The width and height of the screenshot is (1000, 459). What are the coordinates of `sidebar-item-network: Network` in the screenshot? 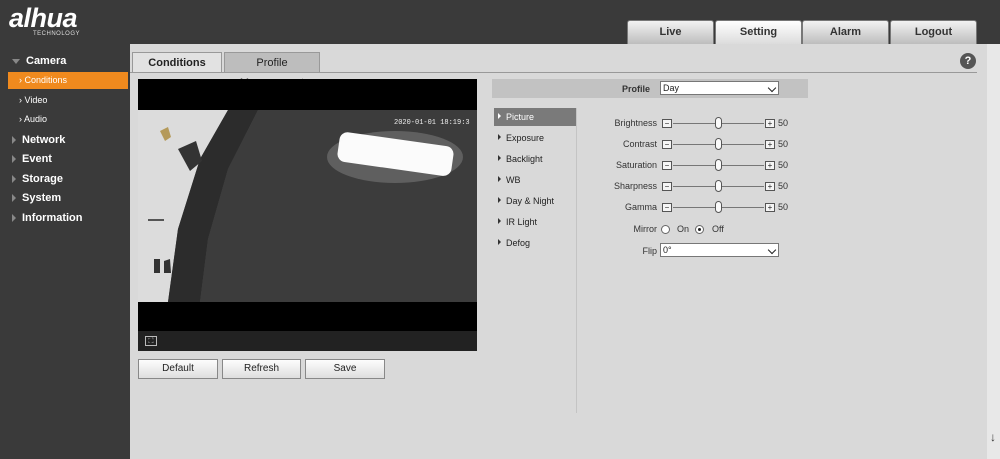 It's located at (65, 140).